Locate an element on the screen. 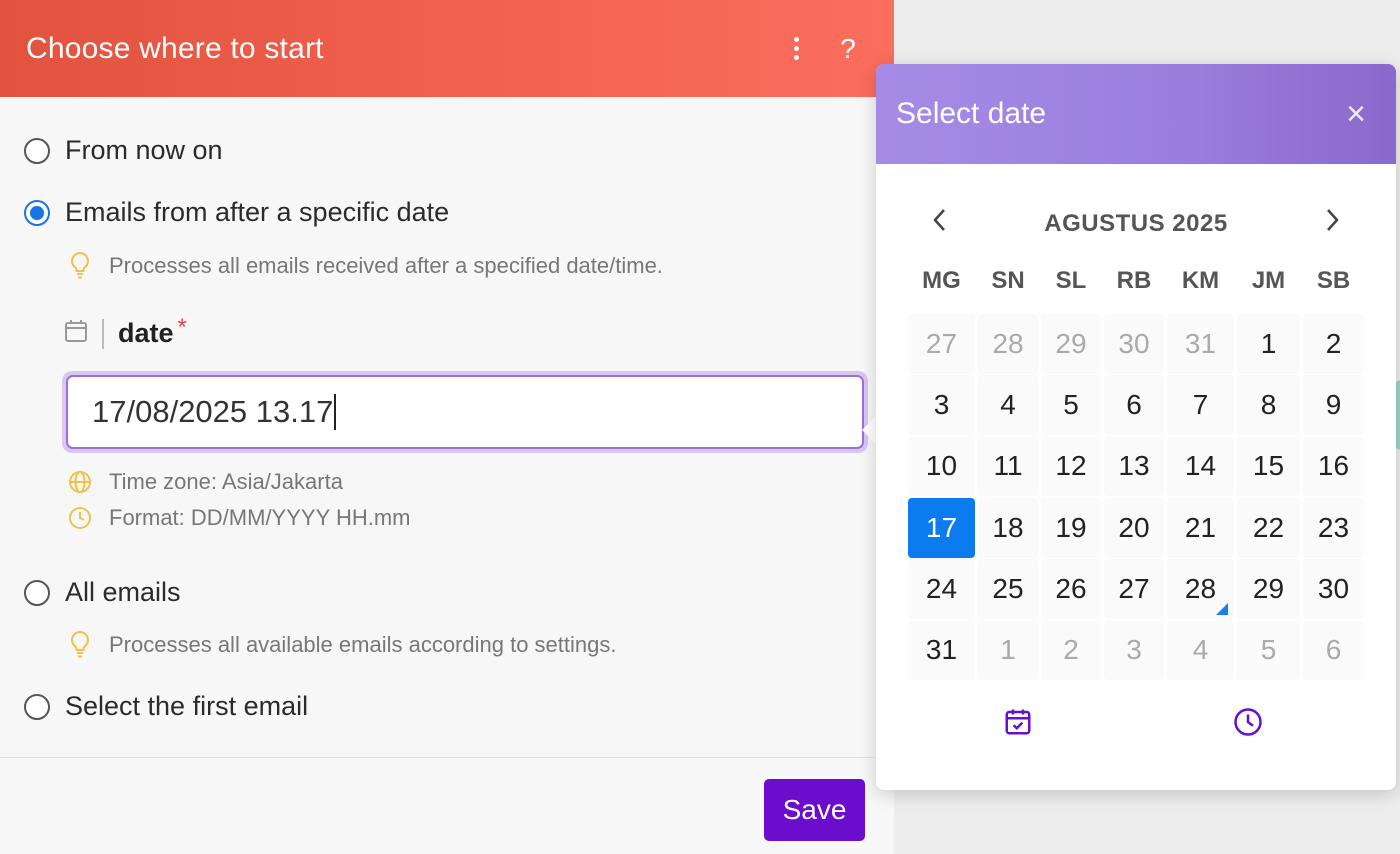 This screenshot has width=1400, height=854. date-field-label-row: date * is located at coordinates (125, 331).